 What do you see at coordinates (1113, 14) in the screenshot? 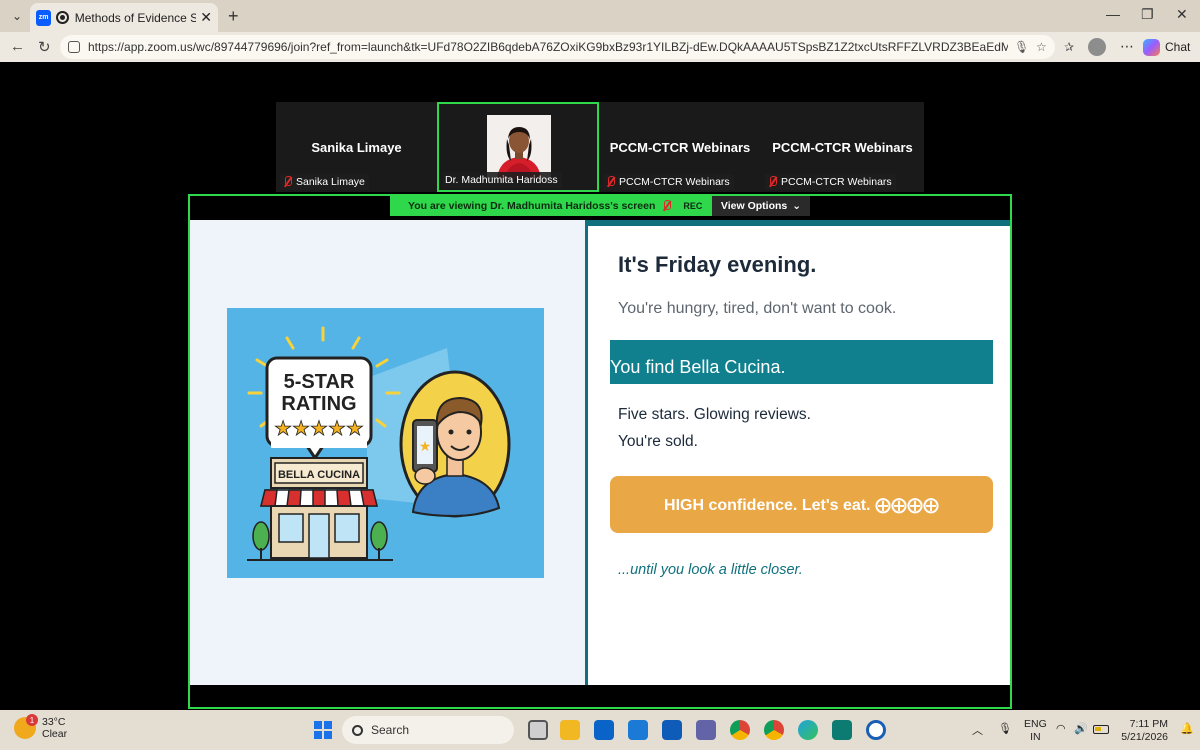
I see `minimize-icon: —` at bounding box center [1113, 14].